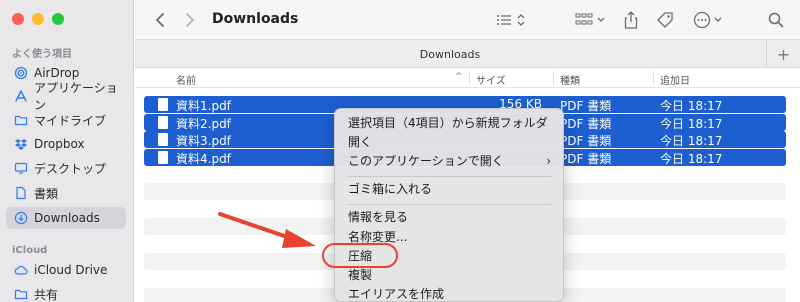  What do you see at coordinates (449, 217) in the screenshot?
I see `menu-item-get-info: 情報を見る` at bounding box center [449, 217].